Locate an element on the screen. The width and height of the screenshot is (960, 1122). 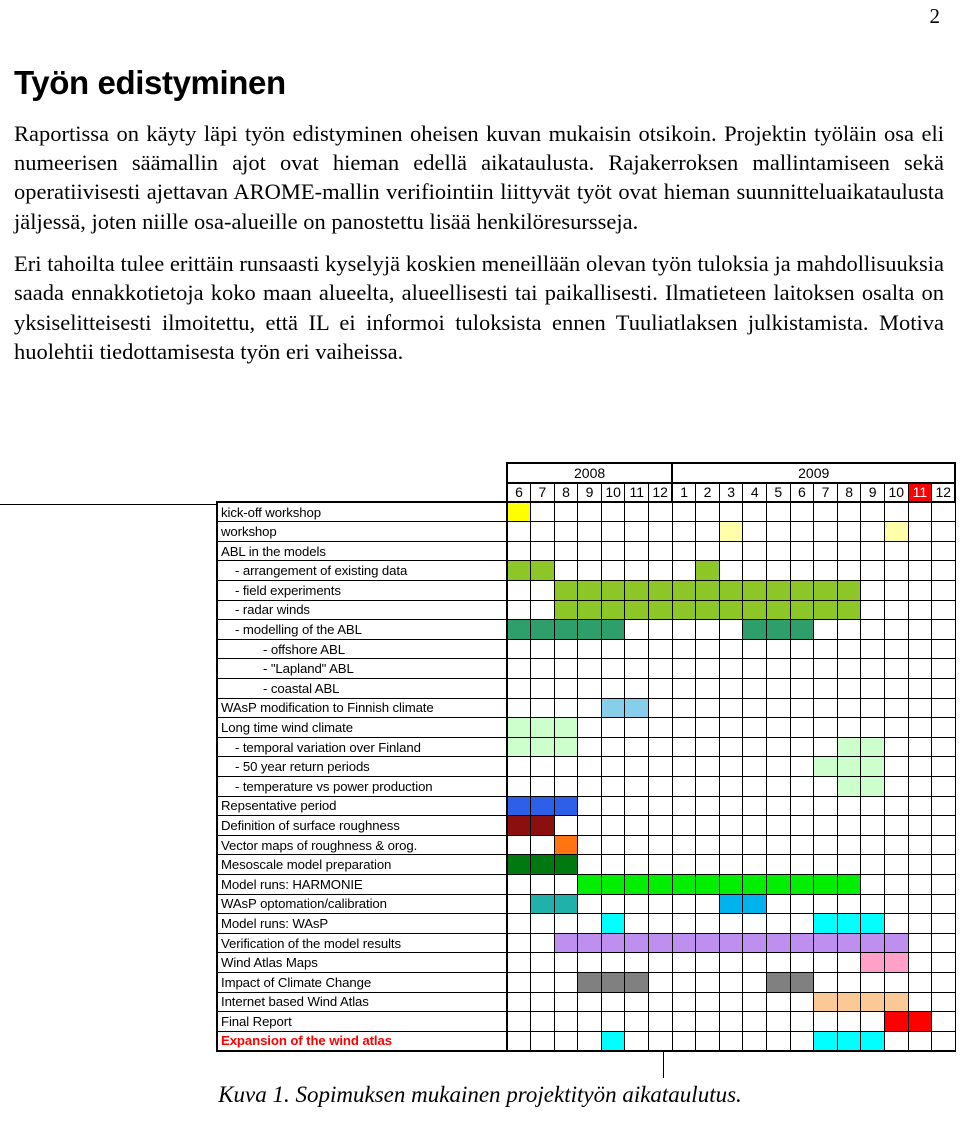
gantt-task-label: - offshore ABL is located at coordinates (362, 649).